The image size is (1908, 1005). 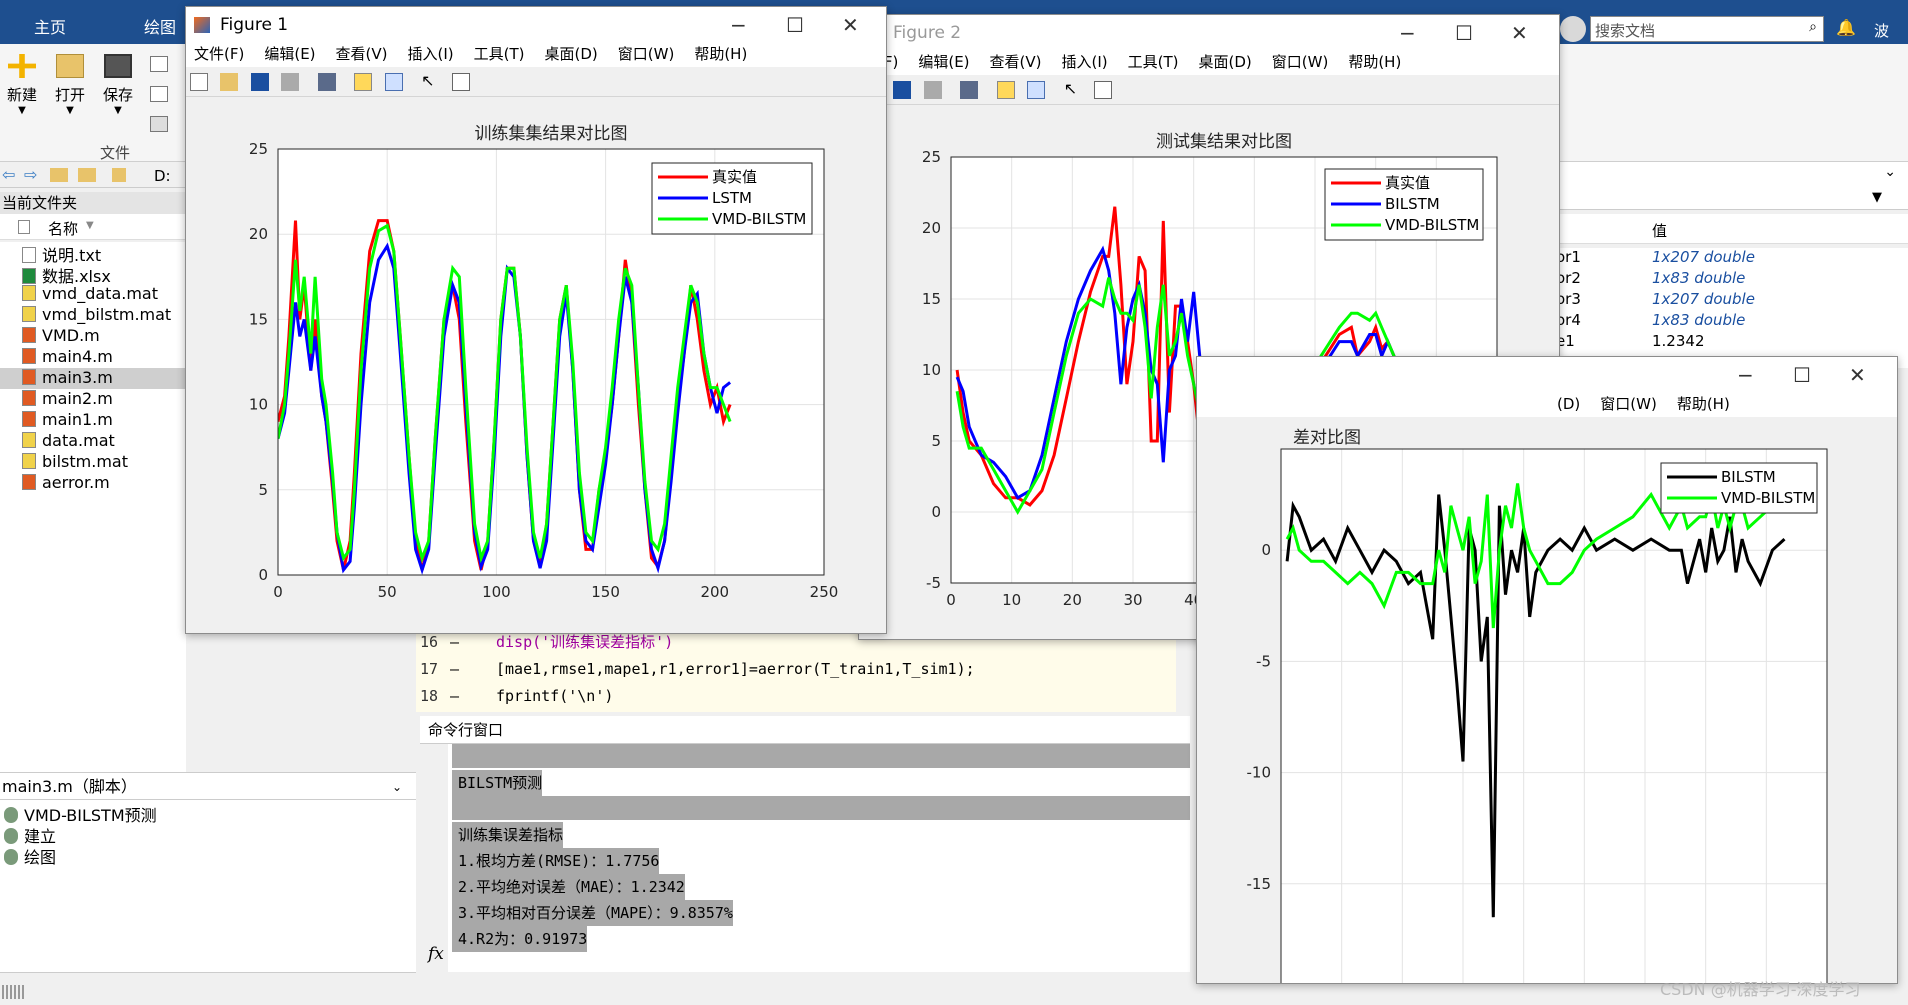 What do you see at coordinates (1881, 30) in the screenshot?
I see `user-menu: 波` at bounding box center [1881, 30].